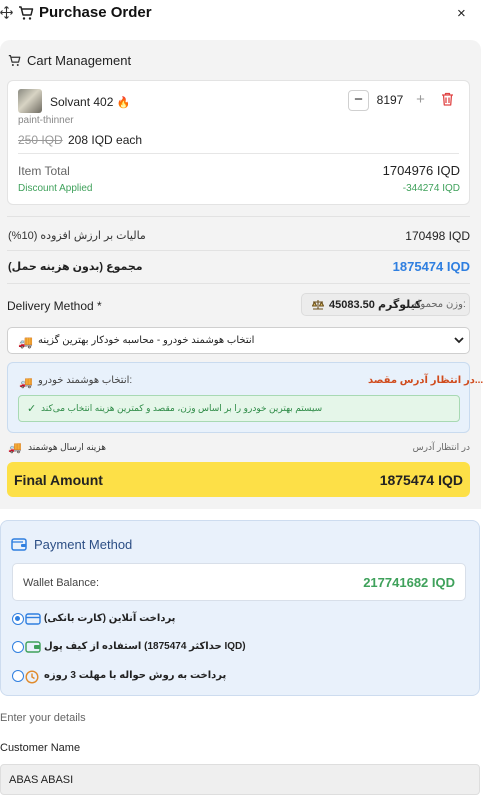 This screenshot has height=797, width=501. I want to click on credit-card-icon, so click(33, 619).